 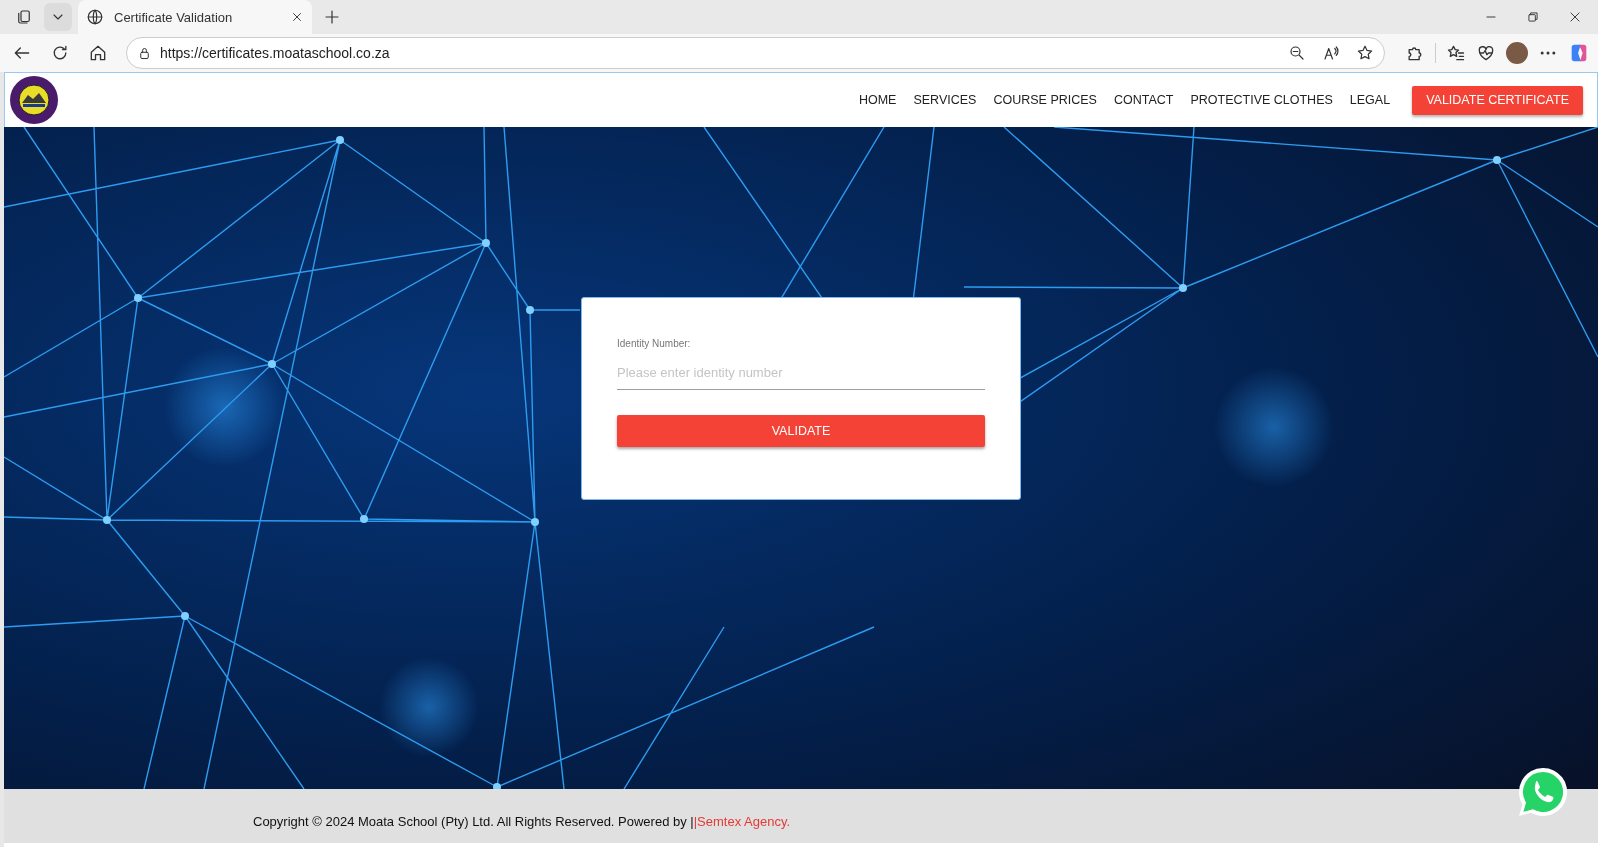 I want to click on validate-button: VALIDATE, so click(x=801, y=431).